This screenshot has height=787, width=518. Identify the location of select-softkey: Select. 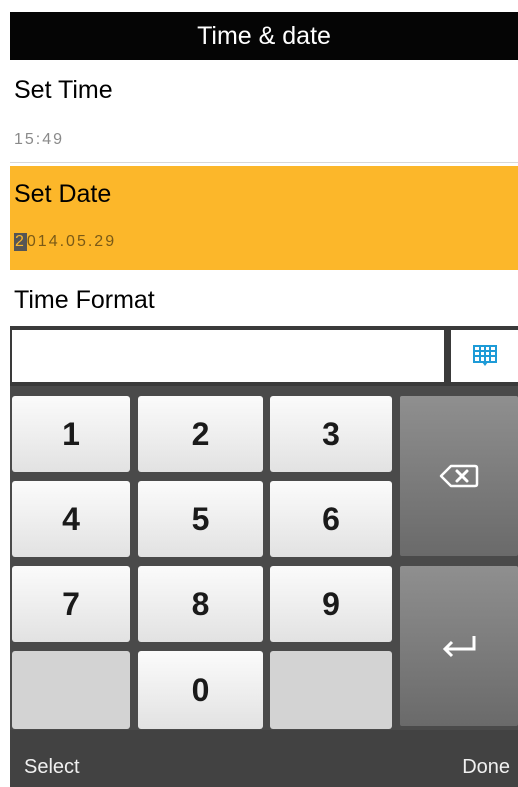
(52, 767).